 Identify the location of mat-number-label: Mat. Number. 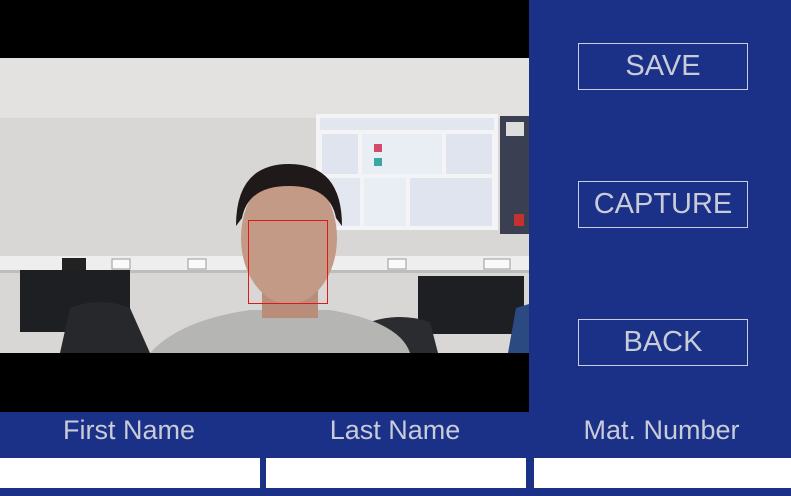
(661, 430).